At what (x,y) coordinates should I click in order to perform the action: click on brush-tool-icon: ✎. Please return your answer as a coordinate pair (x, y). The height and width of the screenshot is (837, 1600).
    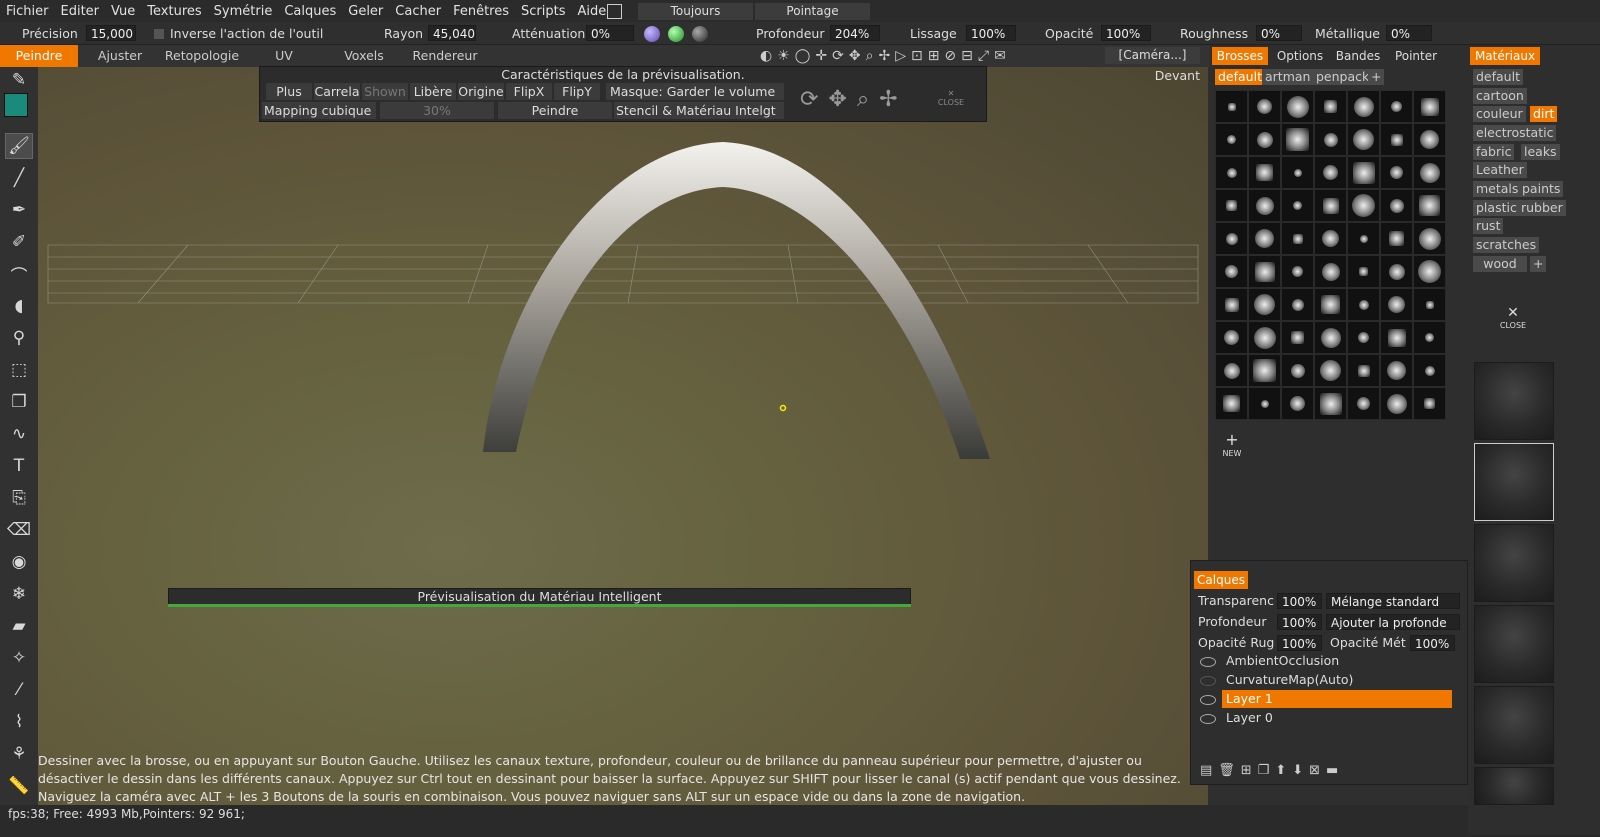
    Looking at the image, I should click on (19, 80).